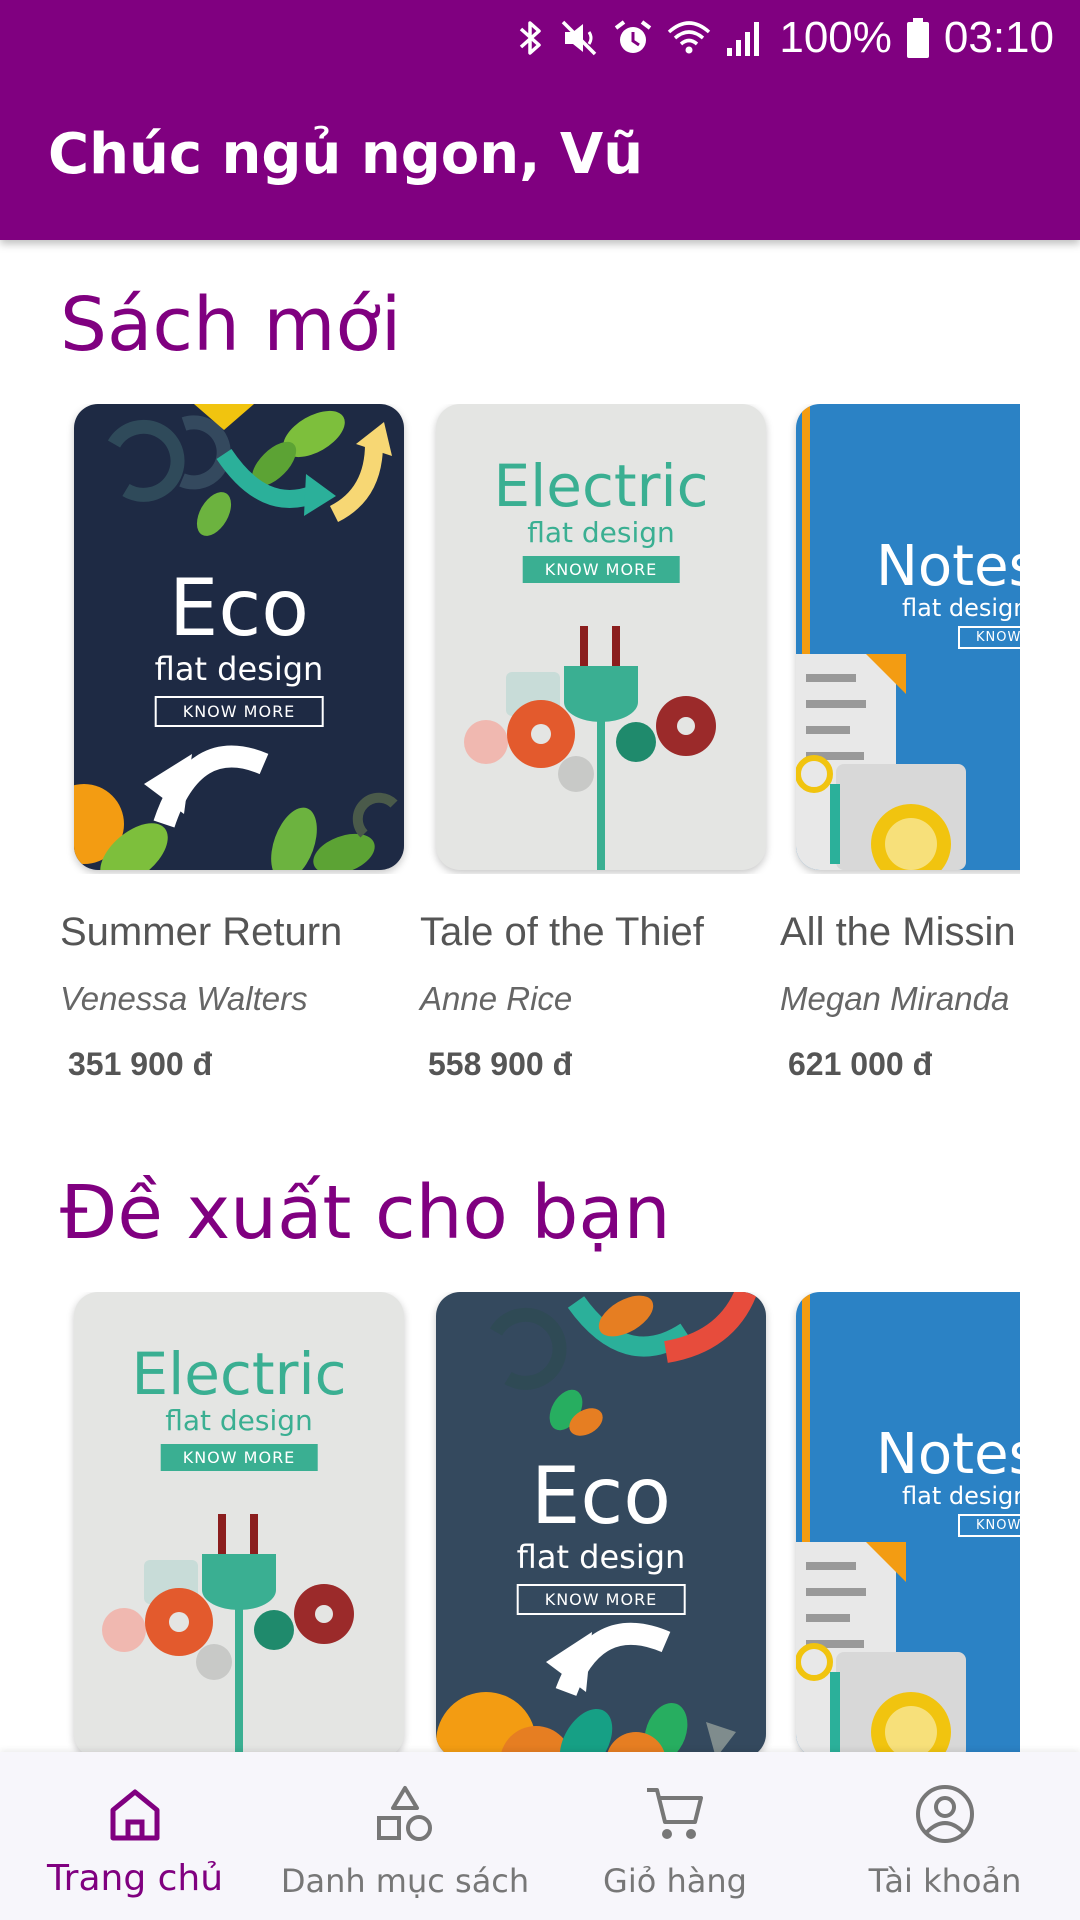  I want to click on book-title: Tale of the Thief, so click(562, 932).